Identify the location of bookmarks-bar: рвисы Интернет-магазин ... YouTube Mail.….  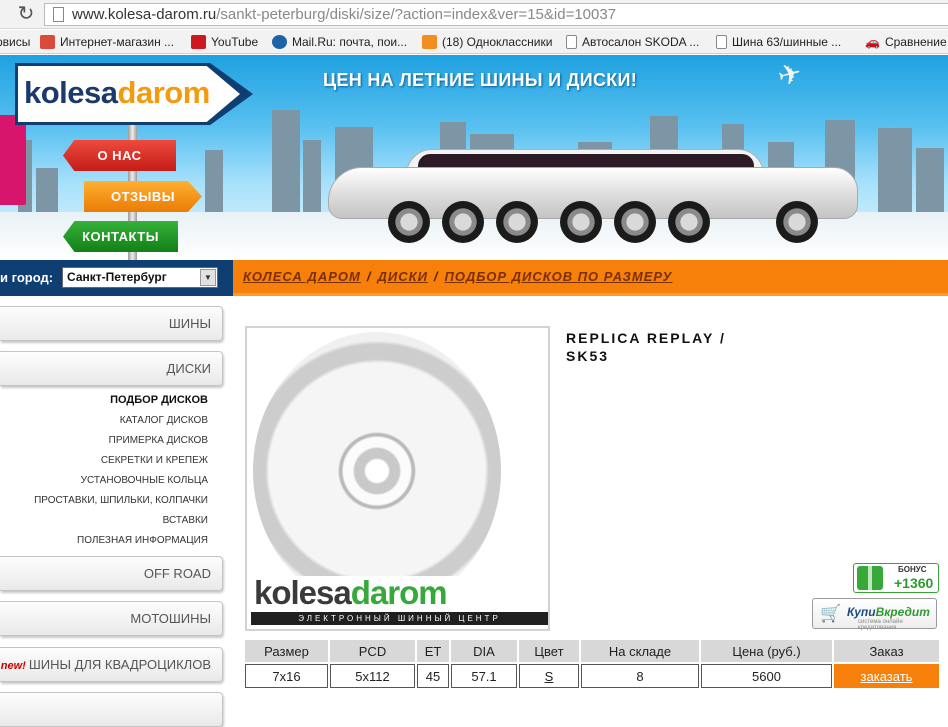
(474, 42).